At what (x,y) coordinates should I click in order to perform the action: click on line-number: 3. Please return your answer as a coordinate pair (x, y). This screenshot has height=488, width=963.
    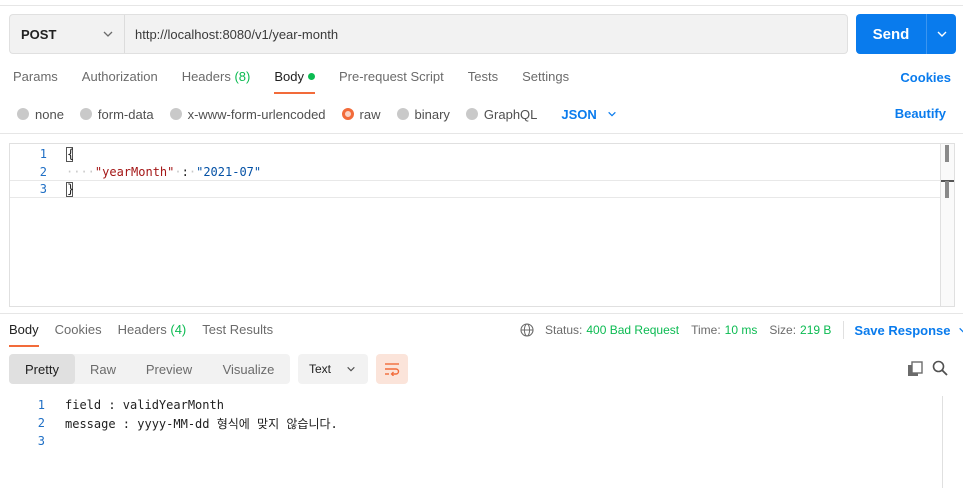
    Looking at the image, I should click on (41, 441).